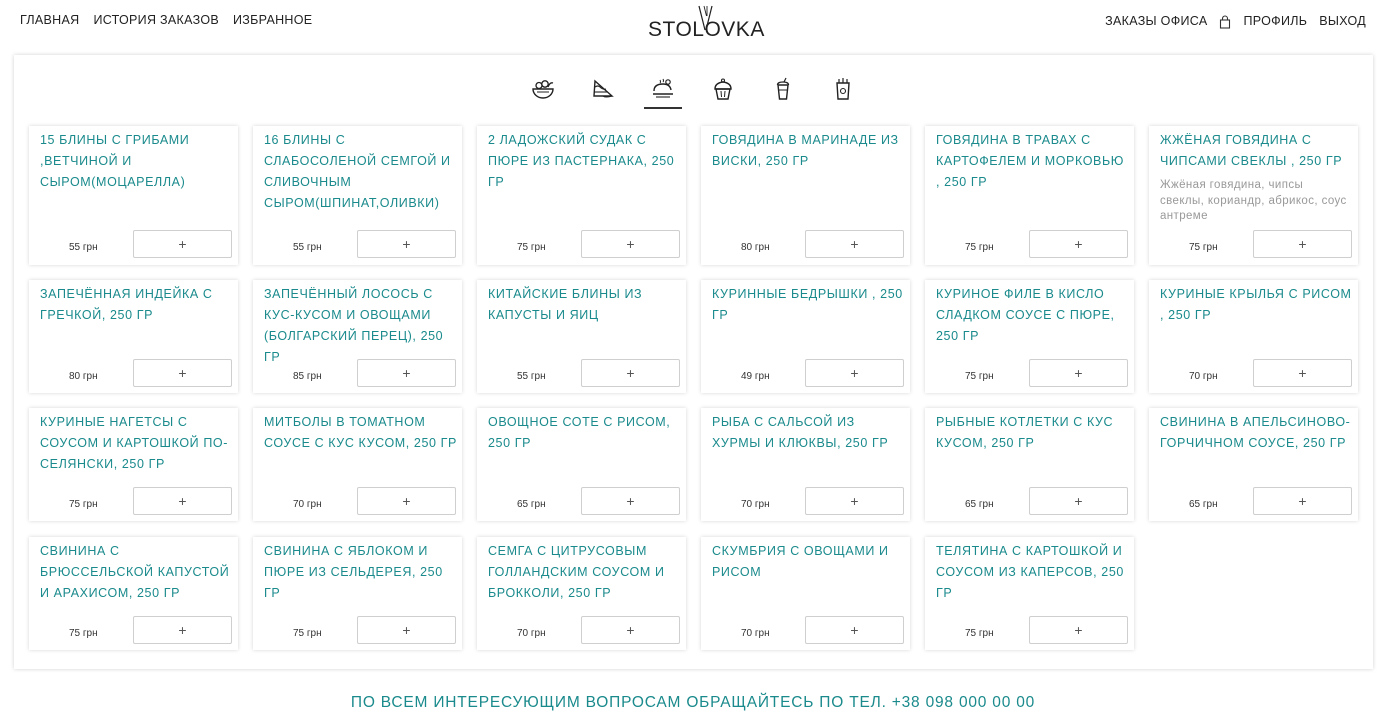 This screenshot has width=1386, height=724. I want to click on dish-card: КУРИНЫЕ КРЫЛЬЯ С РИСОМ , 250 ГР 70 грн +, so click(1253, 336).